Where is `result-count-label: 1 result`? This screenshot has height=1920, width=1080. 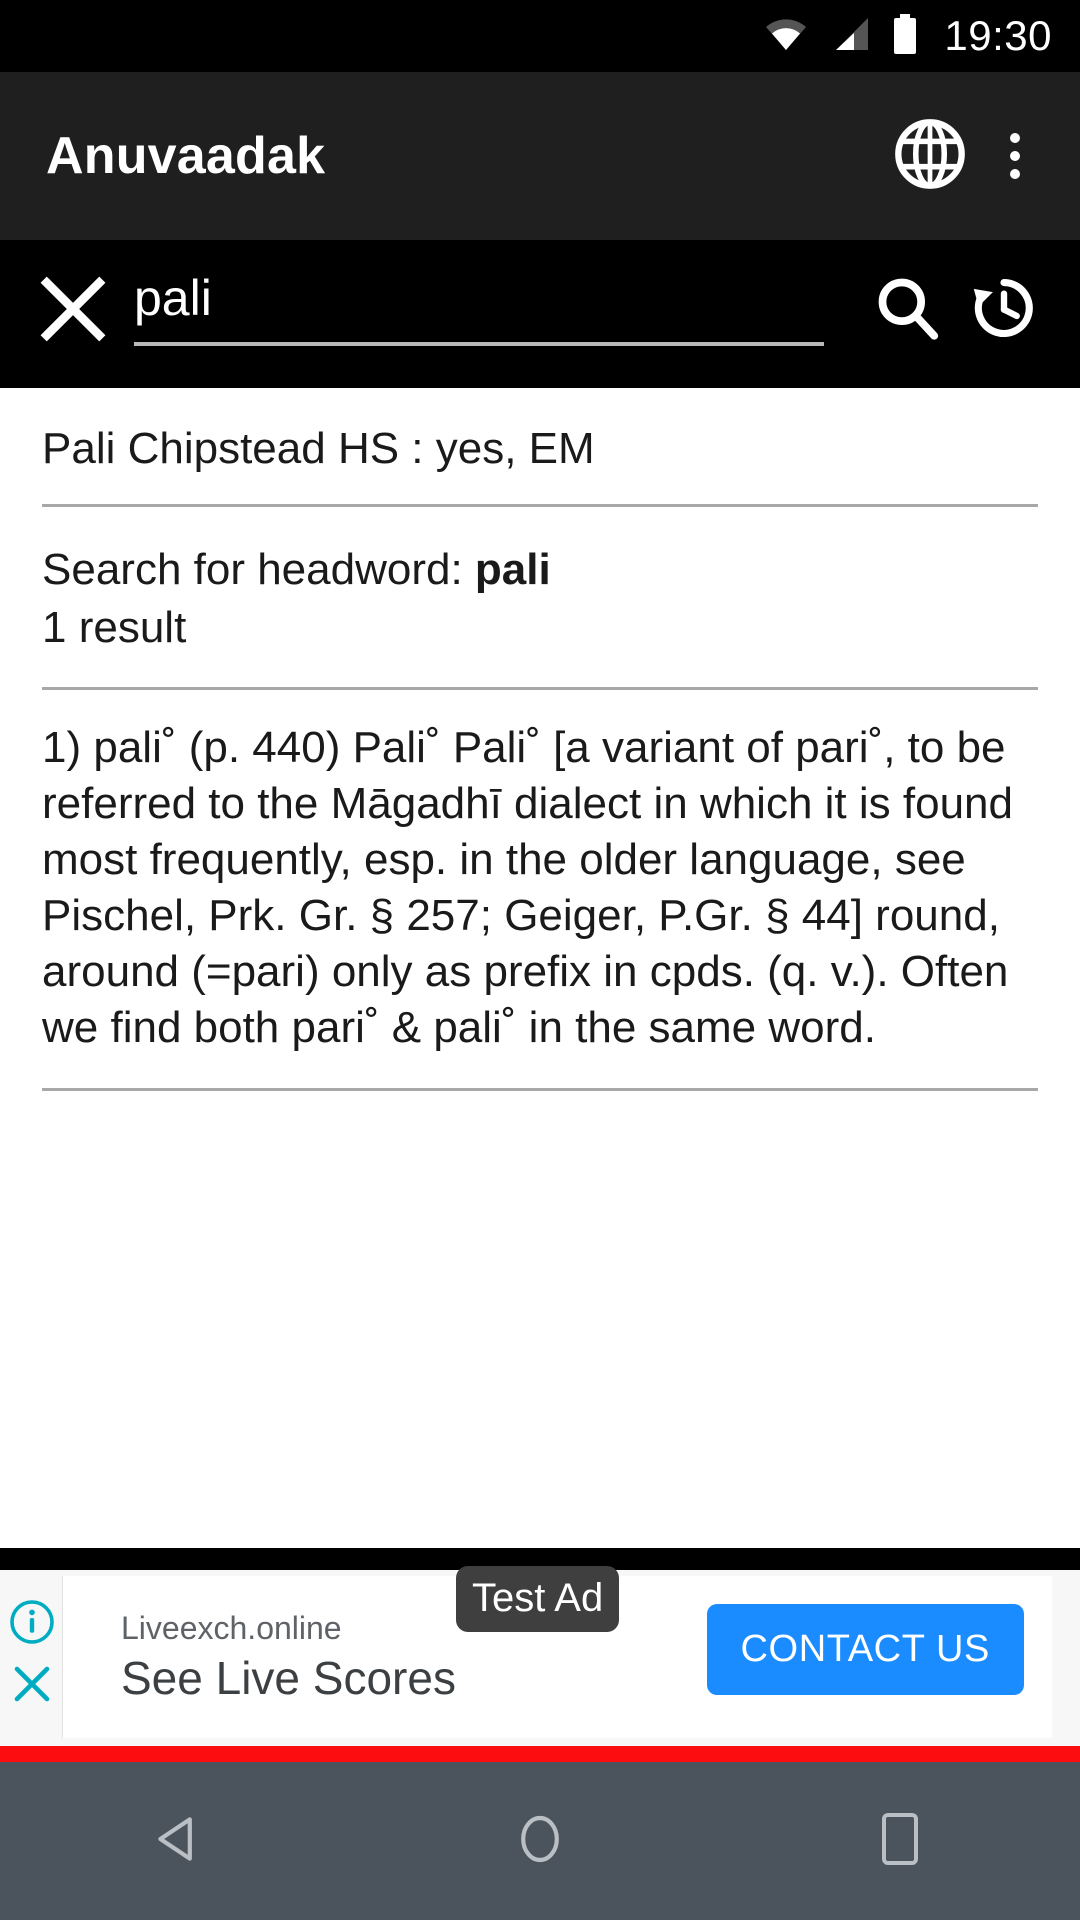 result-count-label: 1 result is located at coordinates (114, 627).